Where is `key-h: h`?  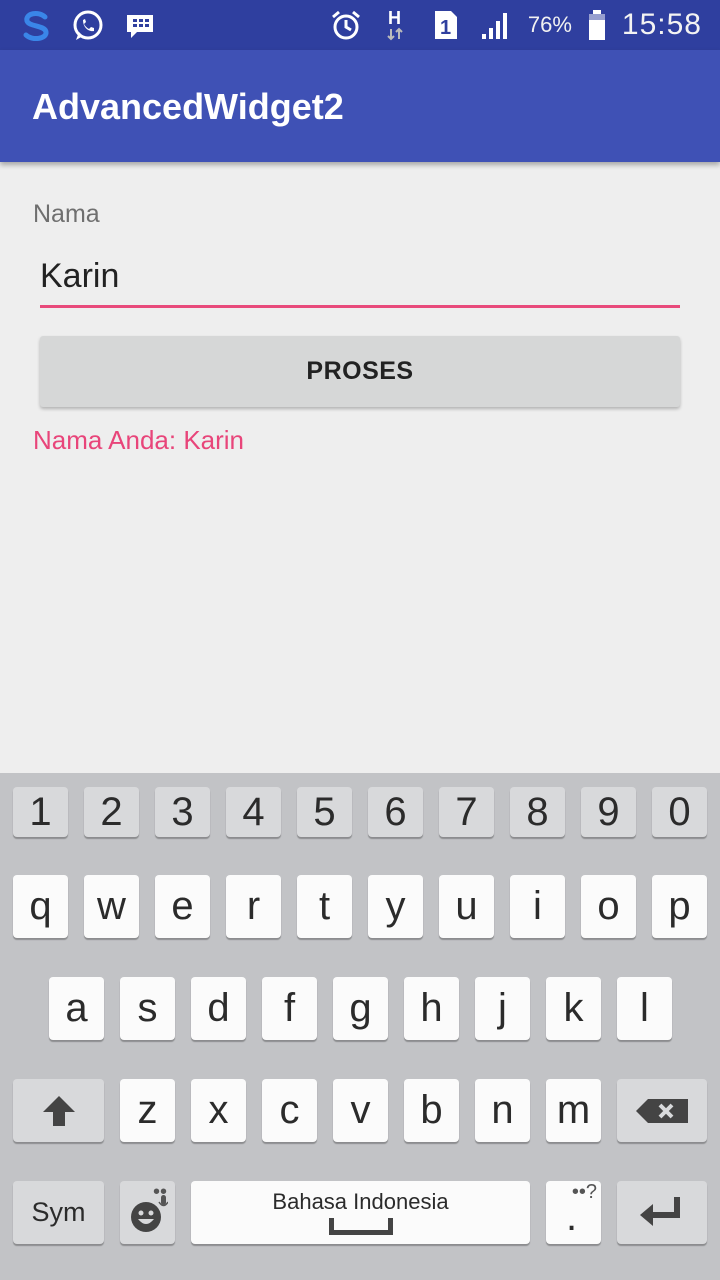
key-h: h is located at coordinates (431, 1008).